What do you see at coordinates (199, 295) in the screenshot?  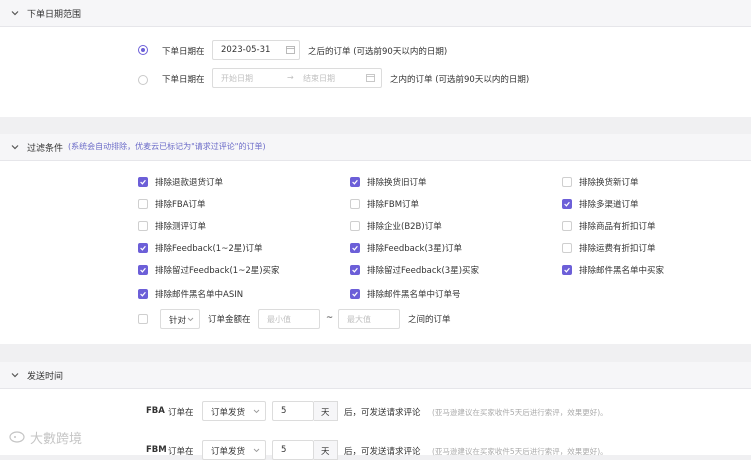 I see `filter-checkbox-label: 排除邮件黑名单中ASIN` at bounding box center [199, 295].